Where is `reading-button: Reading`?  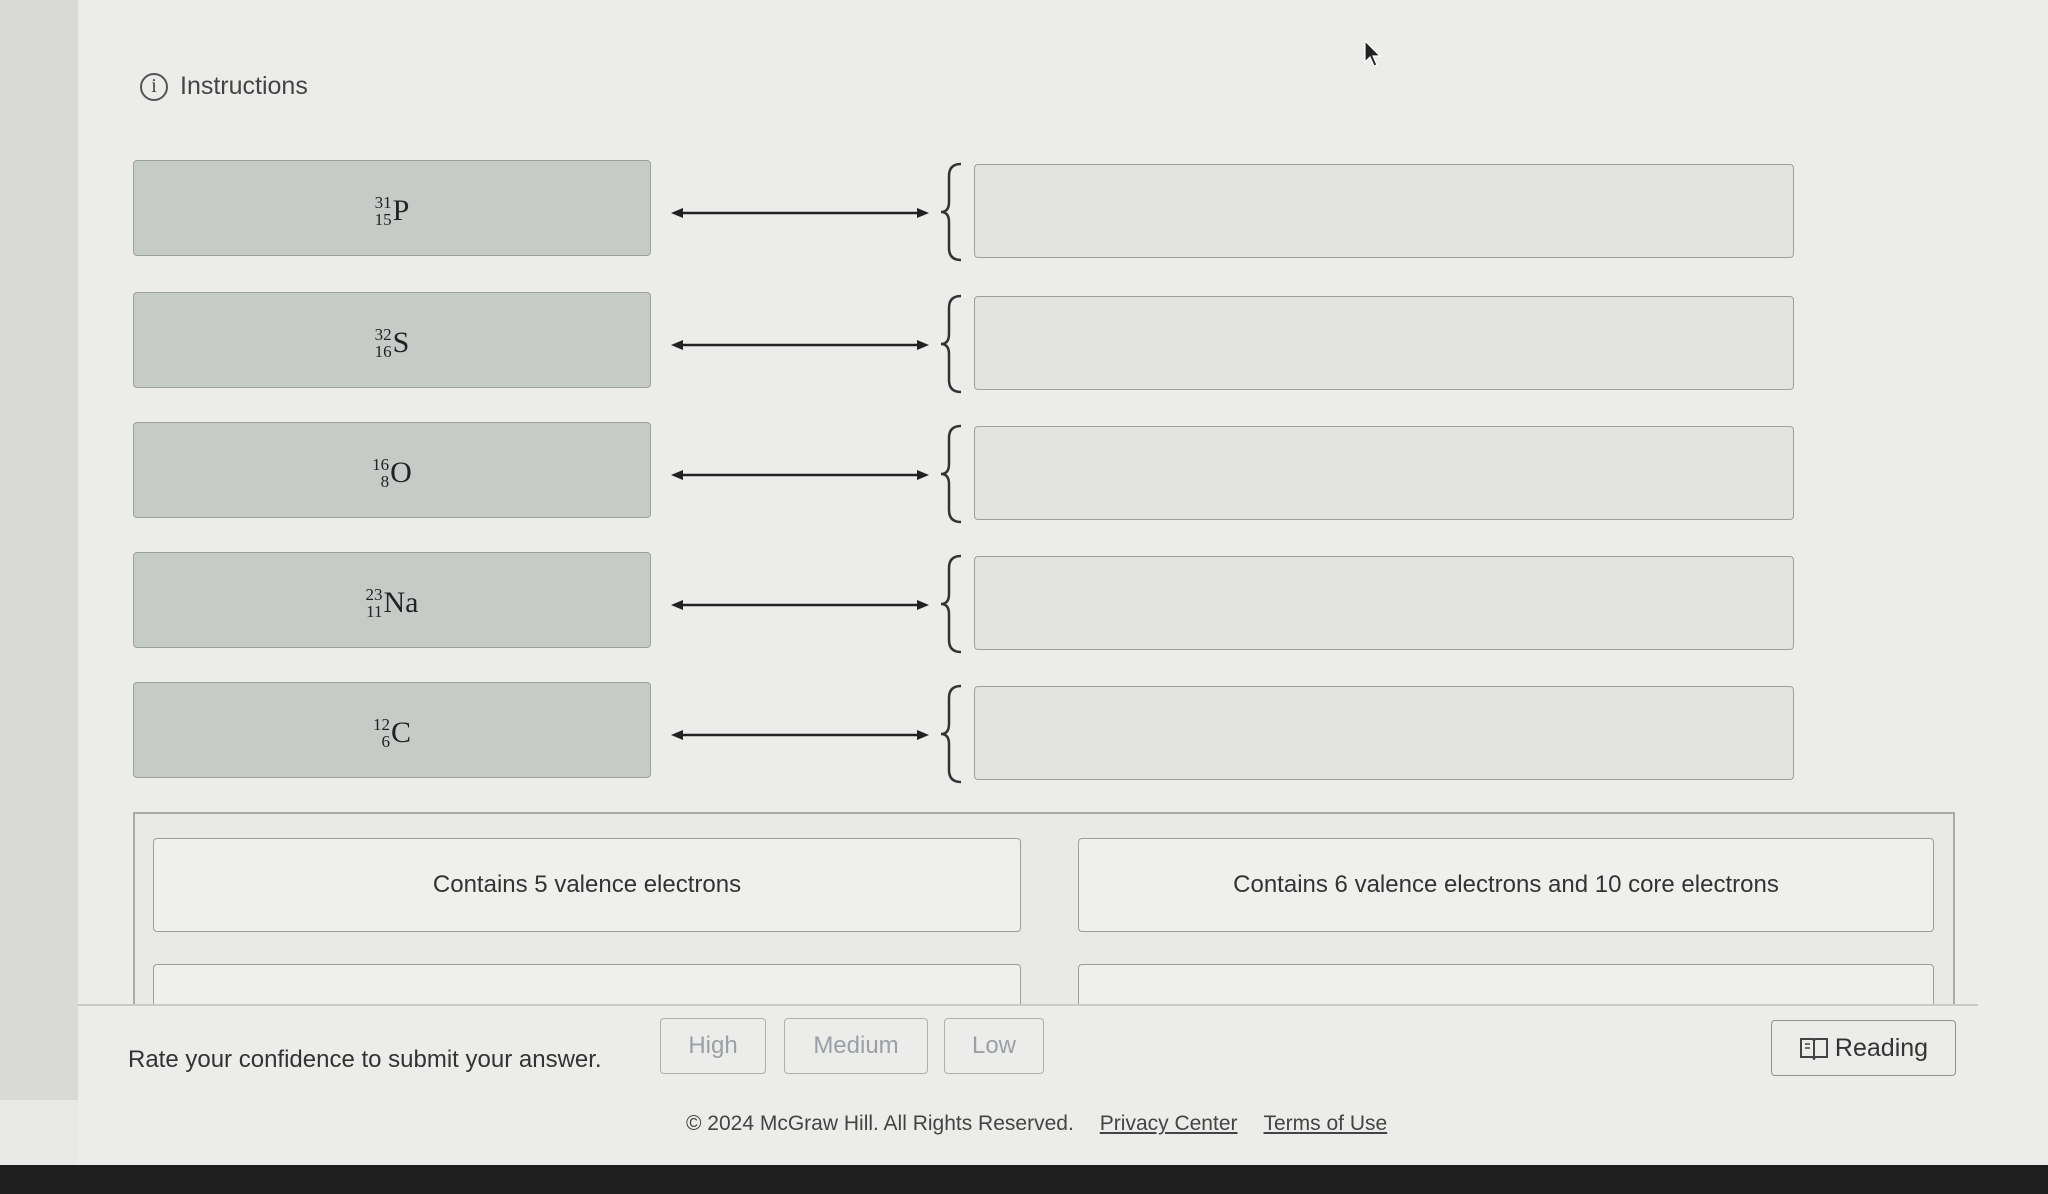
reading-button: Reading is located at coordinates (1863, 1048).